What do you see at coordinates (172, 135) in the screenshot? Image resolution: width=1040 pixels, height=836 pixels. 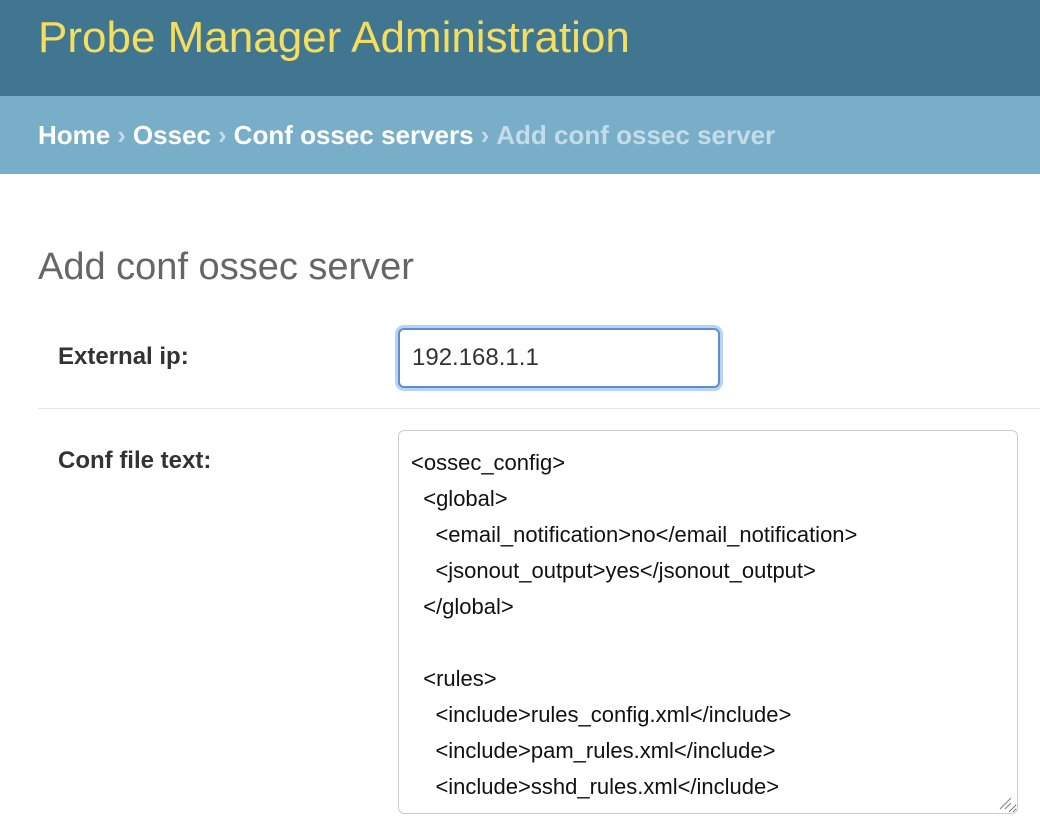 I see `breadcrumb-ossec-link: Ossec` at bounding box center [172, 135].